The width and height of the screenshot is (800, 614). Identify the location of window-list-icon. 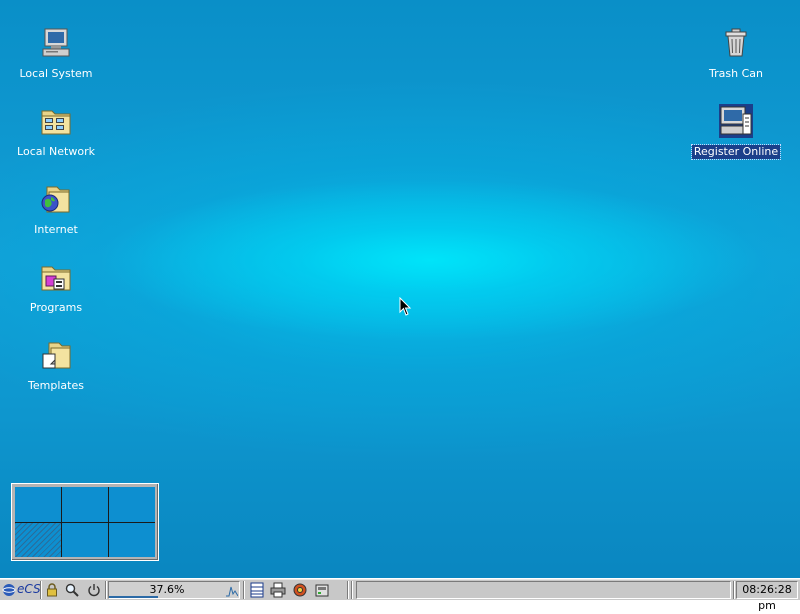
(257, 590).